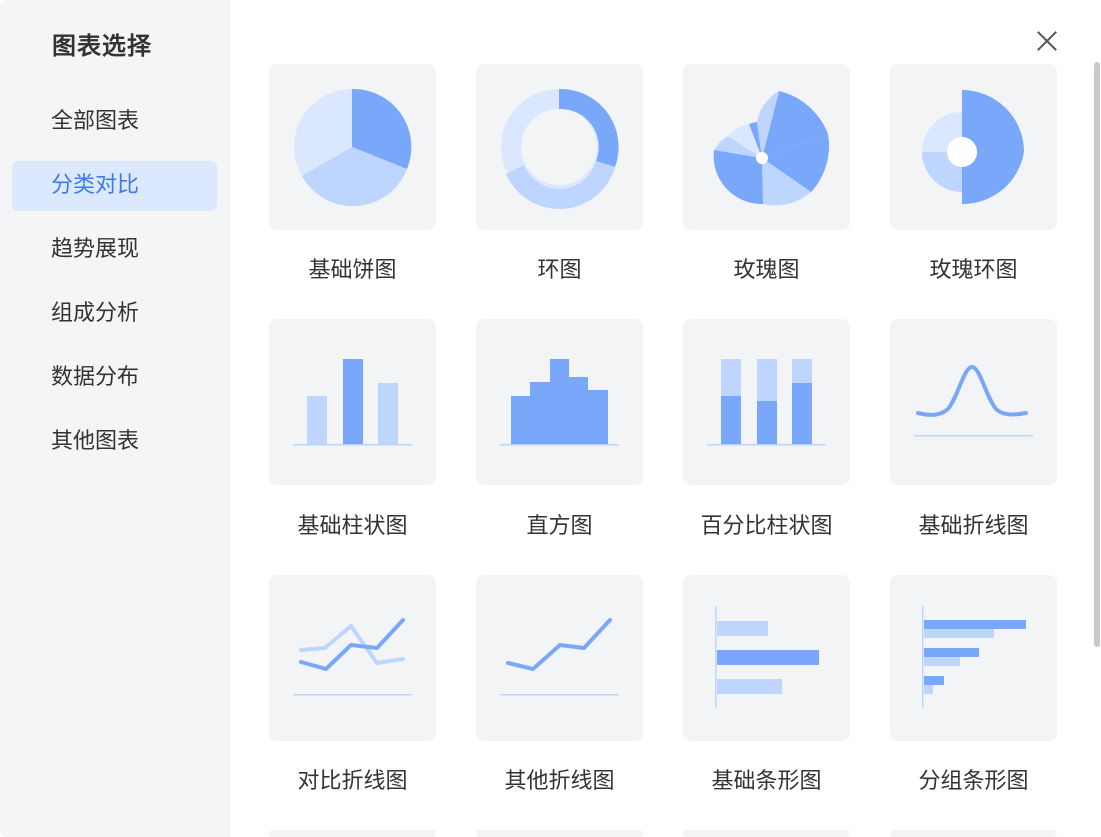 Image resolution: width=1101 pixels, height=837 pixels. Describe the element at coordinates (766, 270) in the screenshot. I see `chart-label: 玫瑰图` at that location.